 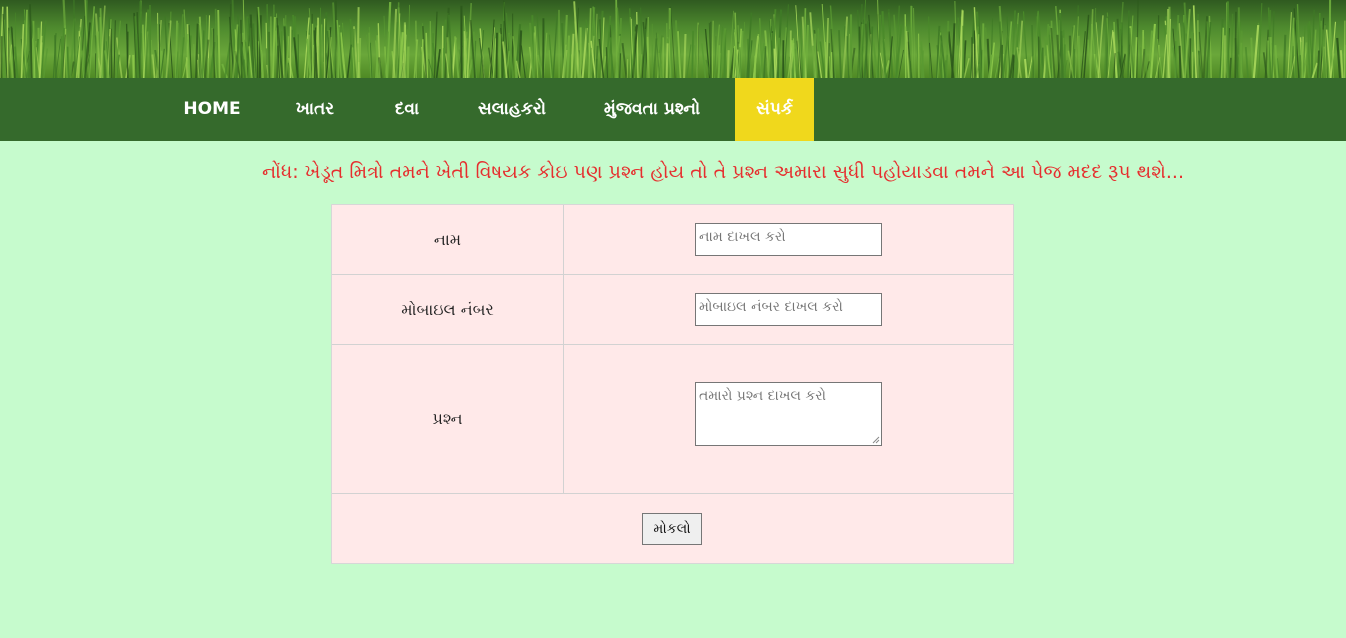 I want to click on name-label: નામ, so click(x=448, y=239).